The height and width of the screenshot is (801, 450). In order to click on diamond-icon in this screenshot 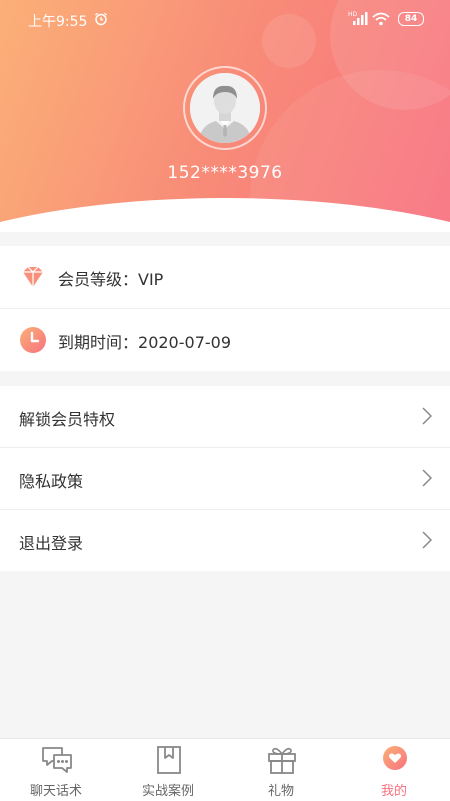, I will do `click(33, 279)`.